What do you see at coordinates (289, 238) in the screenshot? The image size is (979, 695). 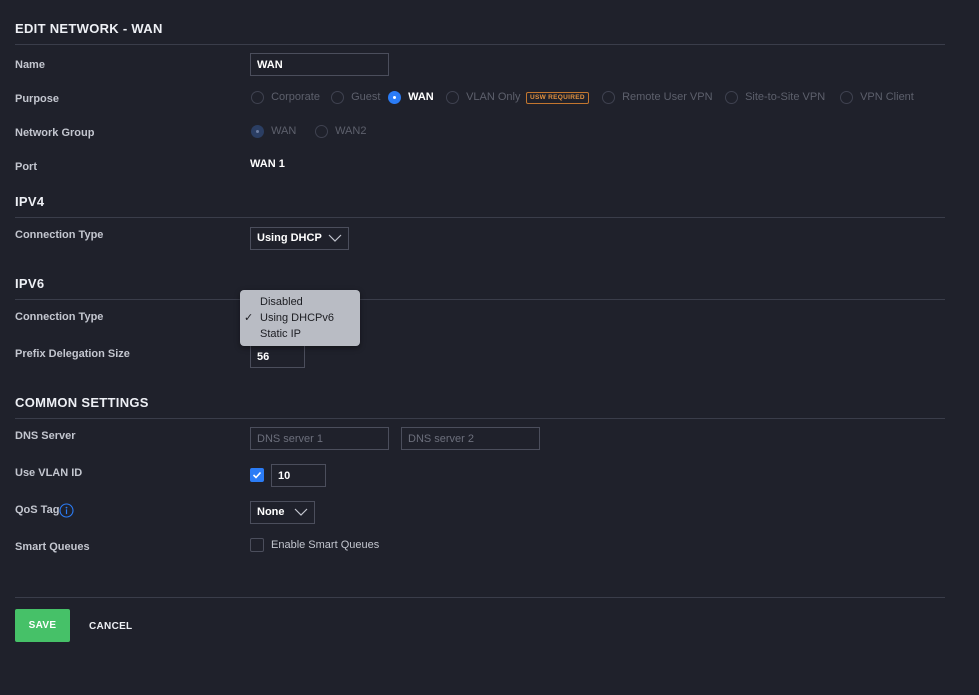 I see `select-value: Using DHCP` at bounding box center [289, 238].